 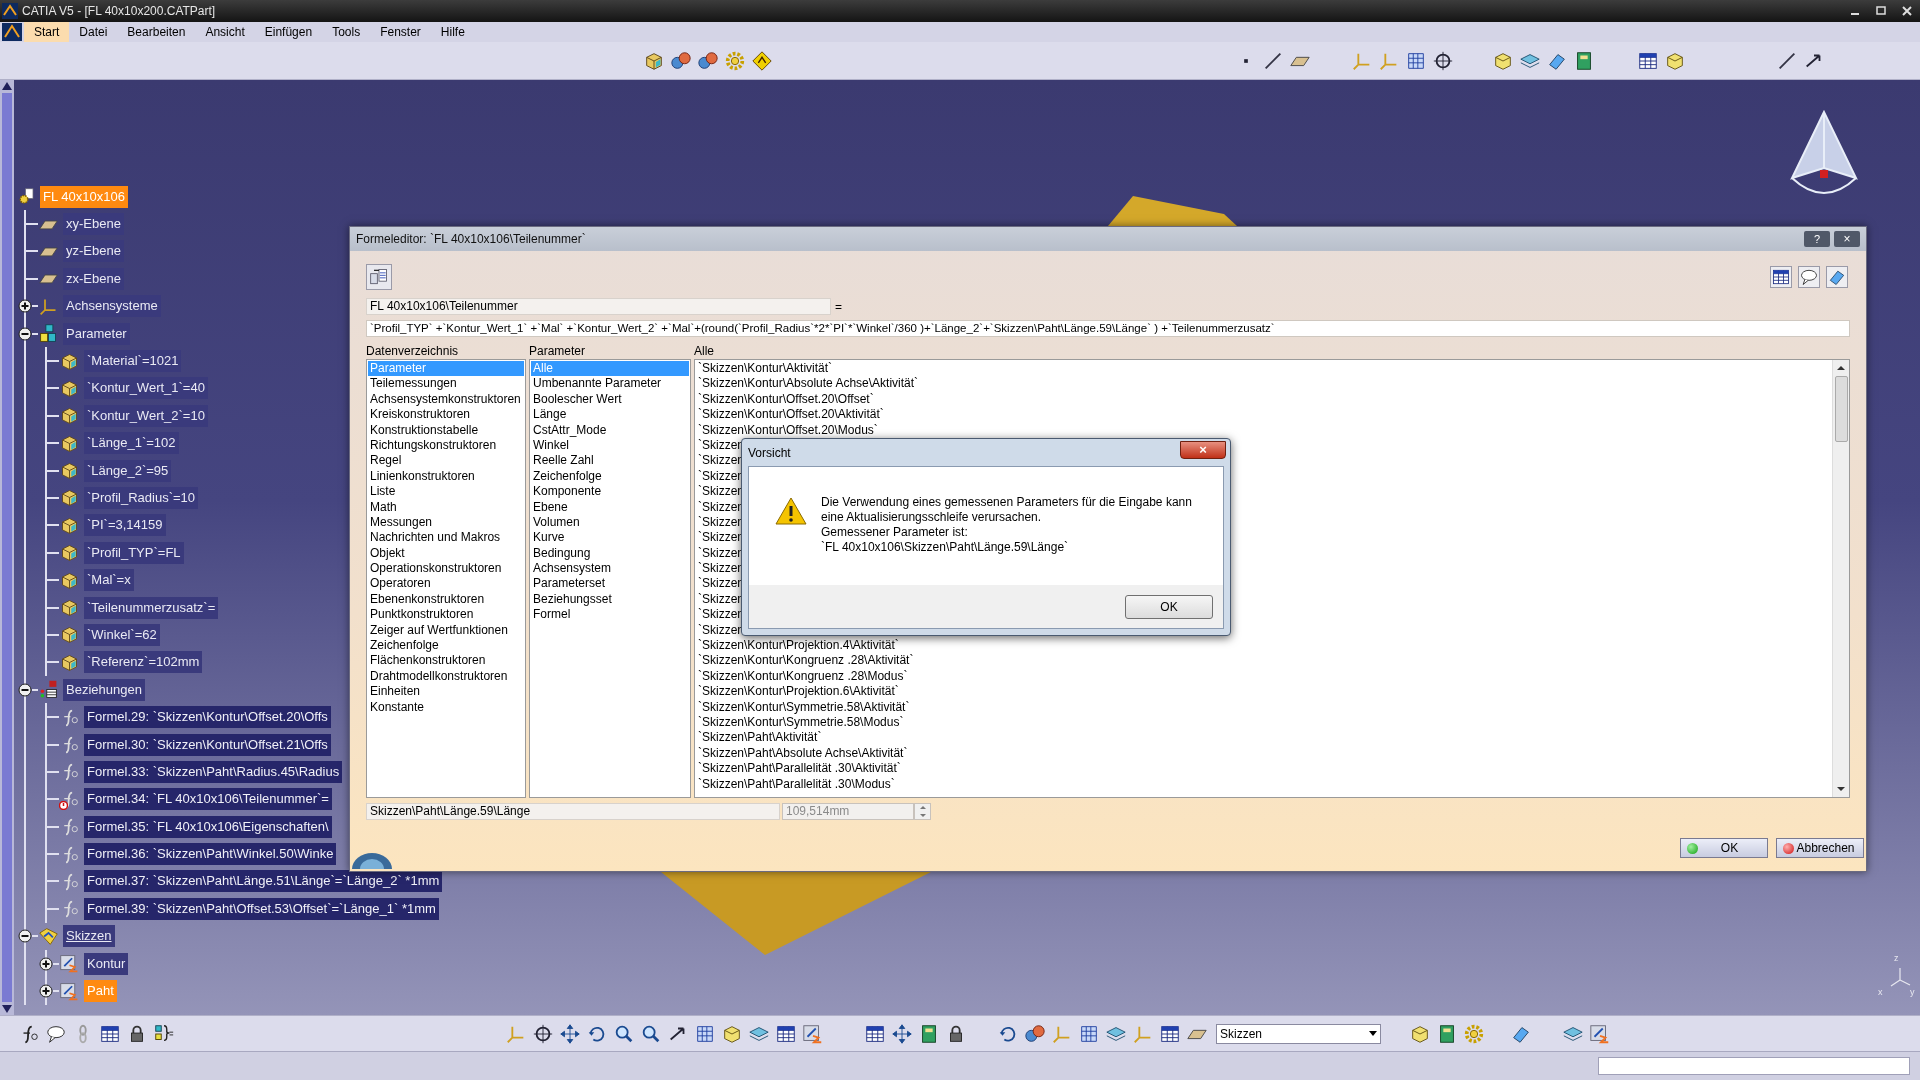 What do you see at coordinates (1809, 277) in the screenshot?
I see `speech-bubble-icon` at bounding box center [1809, 277].